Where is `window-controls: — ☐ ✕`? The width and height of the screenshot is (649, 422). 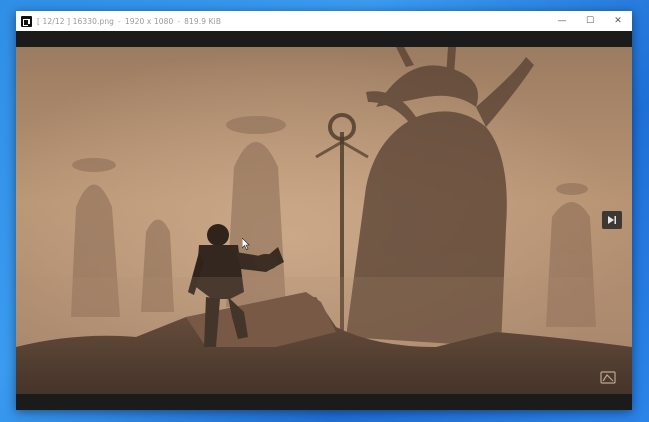
window-controls: — ☐ ✕ is located at coordinates (590, 21).